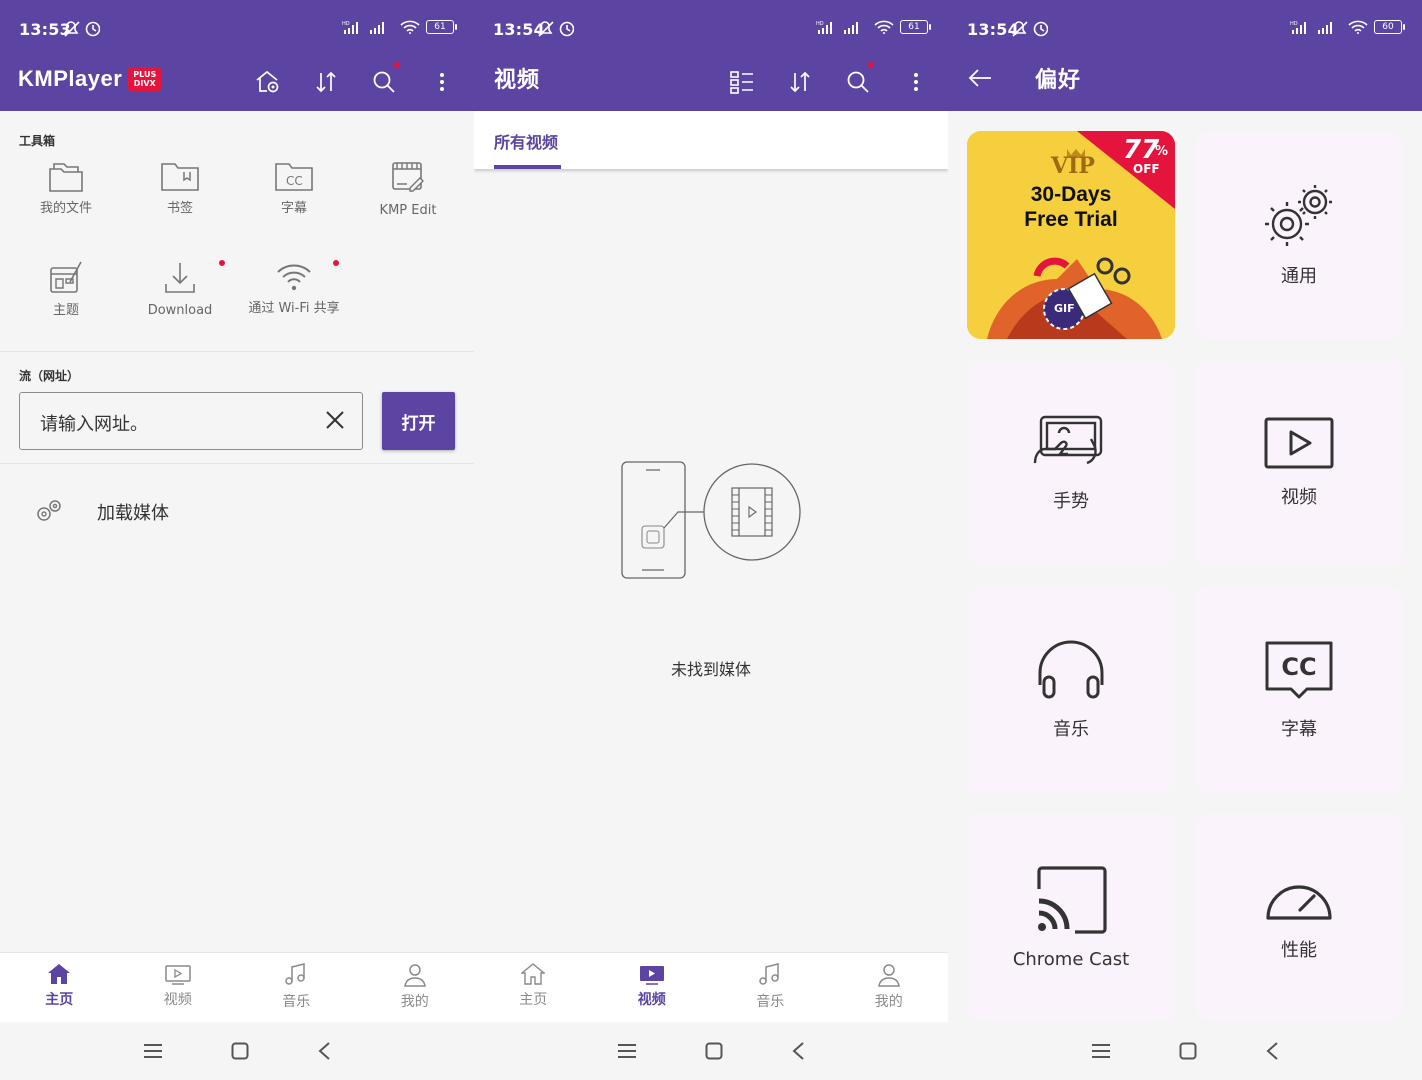 This screenshot has height=1080, width=1422. I want to click on vip-promo-banner: VIP 77 % OFF 30-Days Free Trial GIF, so click(1071, 235).